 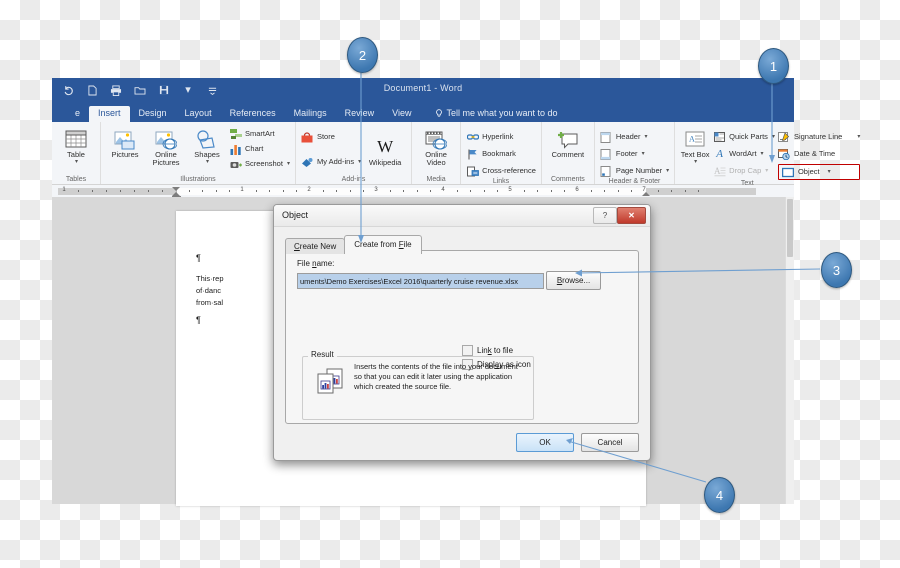 What do you see at coordinates (773, 66) in the screenshot?
I see `callout-marker-1: 1` at bounding box center [773, 66].